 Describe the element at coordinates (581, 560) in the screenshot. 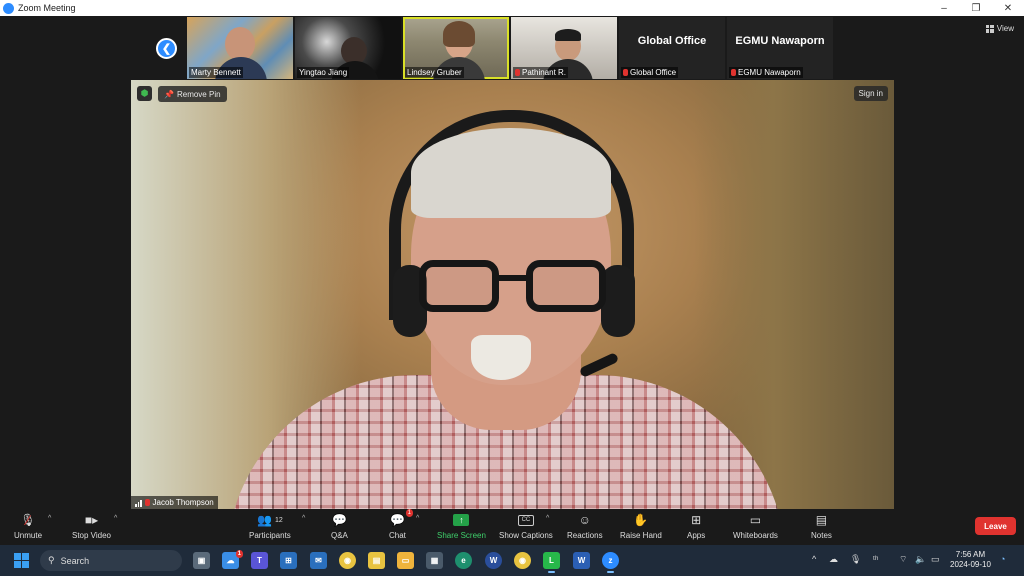

I see `word-icon: W` at that location.